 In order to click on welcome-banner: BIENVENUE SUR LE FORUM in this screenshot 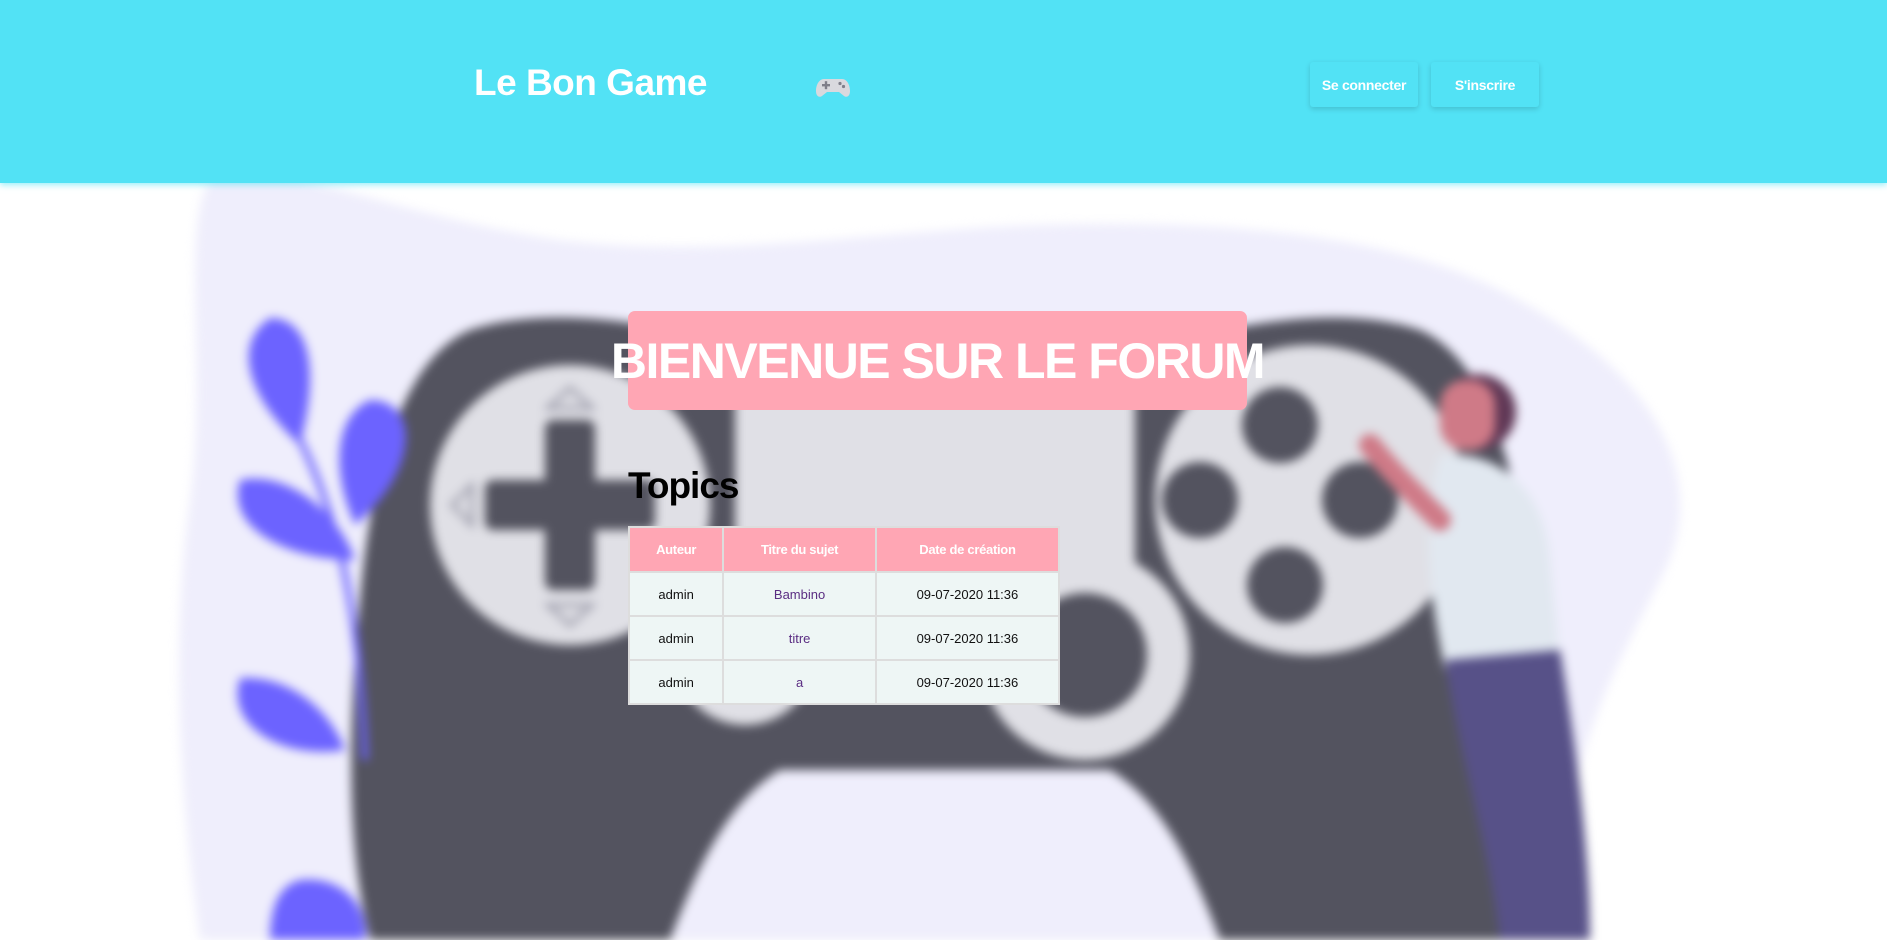, I will do `click(938, 360)`.